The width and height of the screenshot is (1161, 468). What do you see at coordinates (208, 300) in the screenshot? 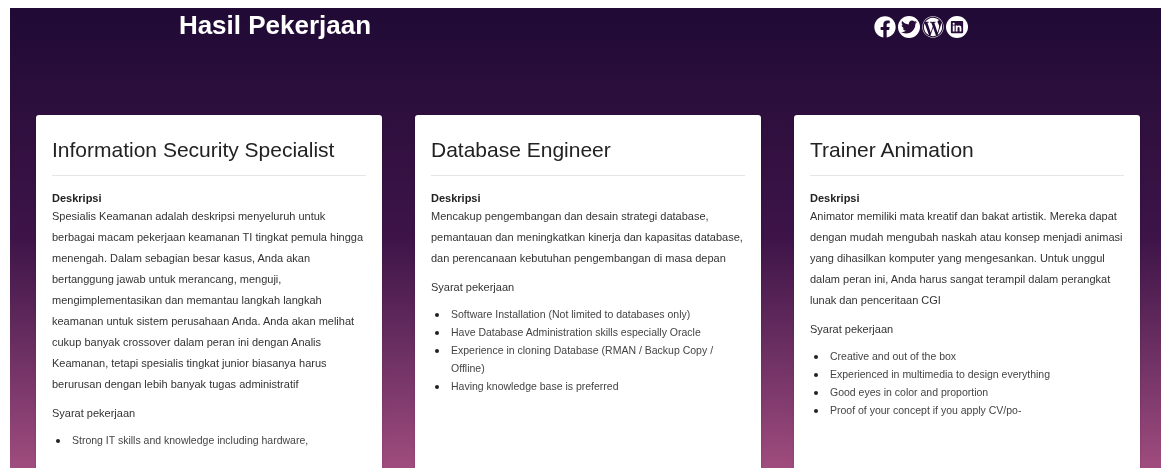
I see `description-text: Spesialis Keamanan adalah deskripsi menyeluruh untuk berbagai macam pekerjaan keamanan TI tingkat pemula hingga menengah. Dalam sebagian besar kasus, Anda akan bertanggung jawab untuk merancang, menguji, mengimplementasikan dan memantau langkah langkah keamanan untuk sistem perusahaan Anda. Anda akan melihat cukup banyak crossover dalam peran ini dengan Analis Keamanan, tetapi spesialis tingkat junior biasanya harus berurusan dengan lebih banyak tugas administratif` at bounding box center [208, 300].